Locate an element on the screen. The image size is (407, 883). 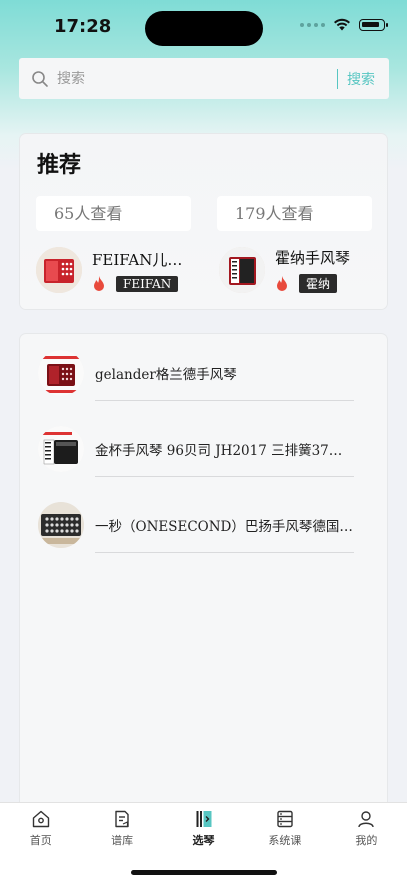
recommend-item: 霍纳手风琴 霍纳 is located at coordinates (284, 270).